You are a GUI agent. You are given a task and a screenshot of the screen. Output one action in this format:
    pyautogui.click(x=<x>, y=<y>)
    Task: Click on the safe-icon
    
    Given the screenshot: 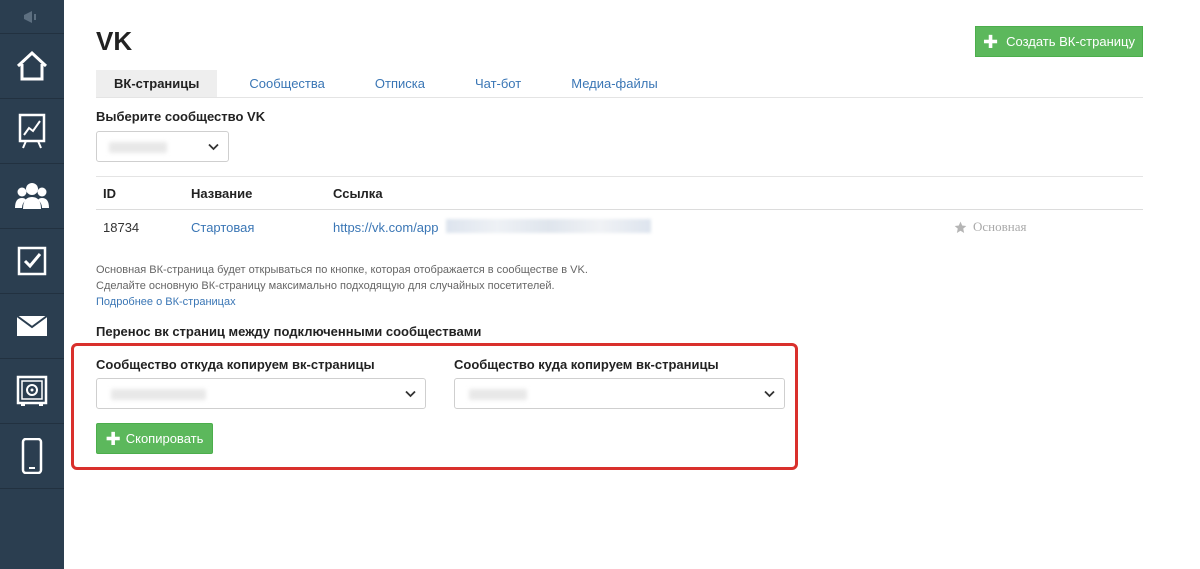 What is the action you would take?
    pyautogui.click(x=32, y=390)
    